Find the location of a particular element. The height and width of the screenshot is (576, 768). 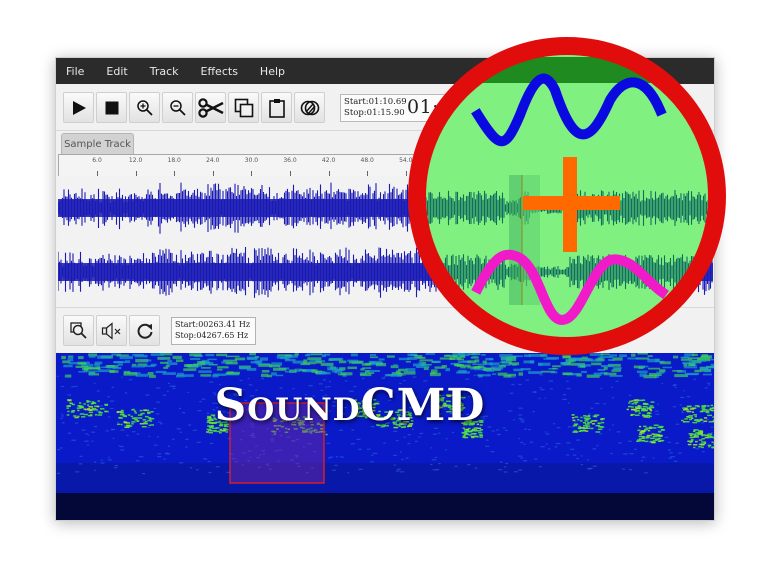

ruler-tick-label: 18.0 is located at coordinates (174, 160).